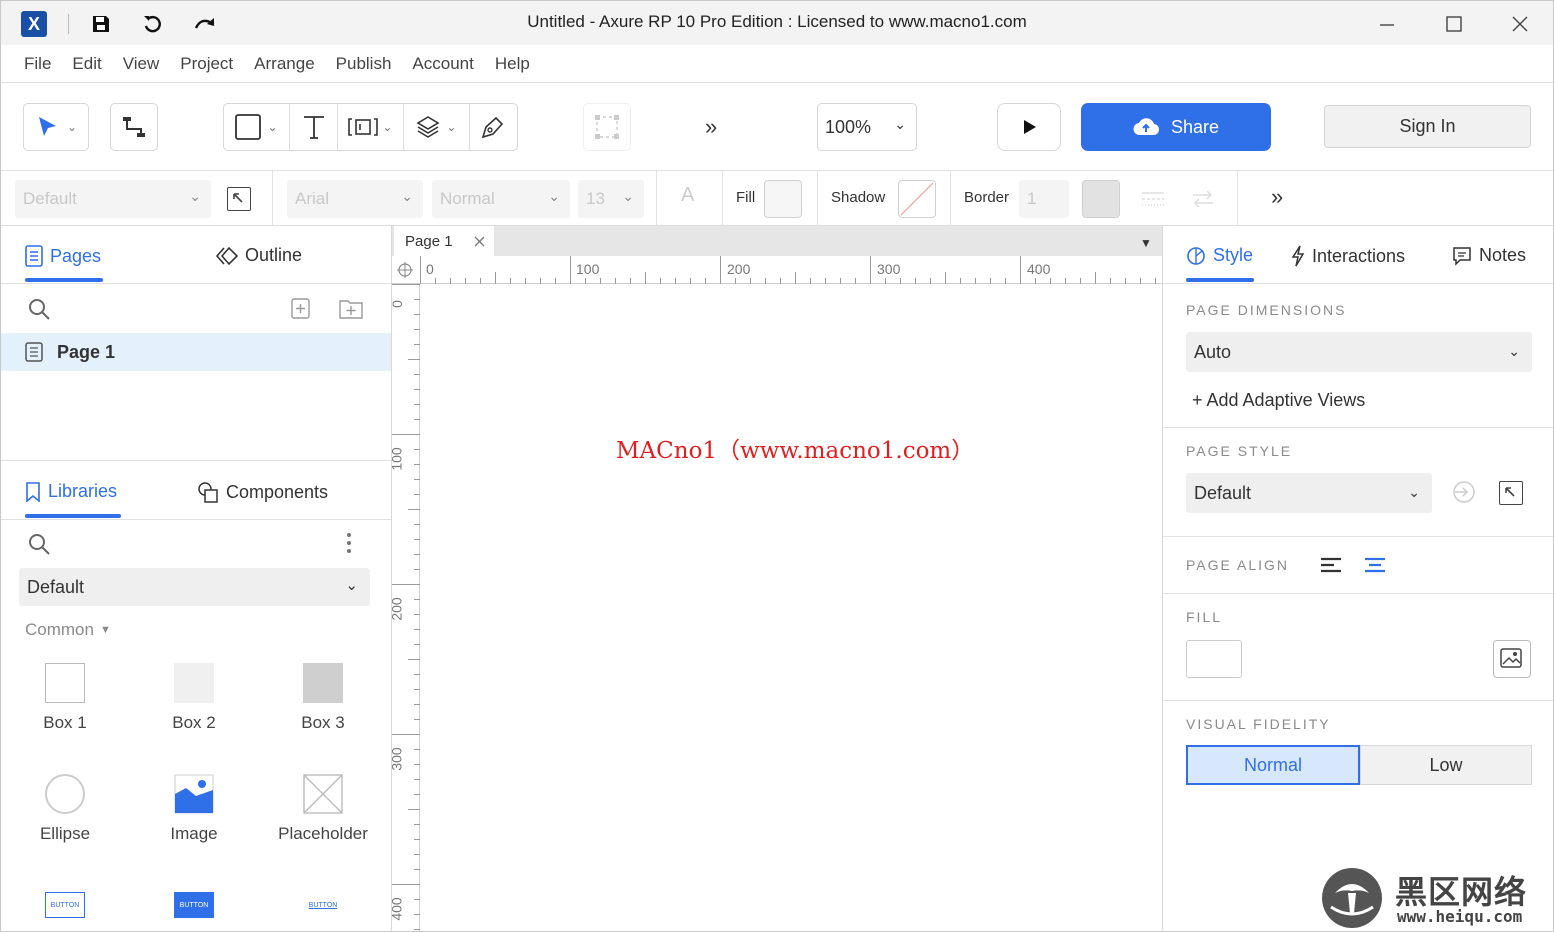 The height and width of the screenshot is (932, 1554). What do you see at coordinates (777, 127) in the screenshot?
I see `main-toolbar: ⌄ ⌄ ⌄ ⌄ » 100% ⌄ Share Sign In` at bounding box center [777, 127].